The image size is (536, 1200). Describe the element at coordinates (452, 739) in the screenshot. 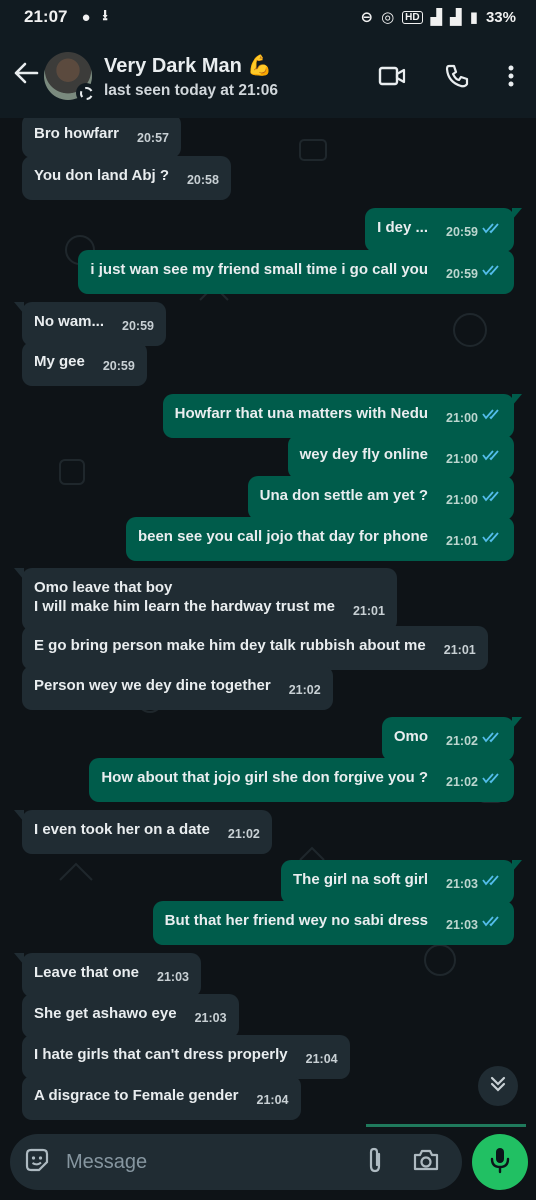

I see `message-outgoing: Omo 21:02` at that location.